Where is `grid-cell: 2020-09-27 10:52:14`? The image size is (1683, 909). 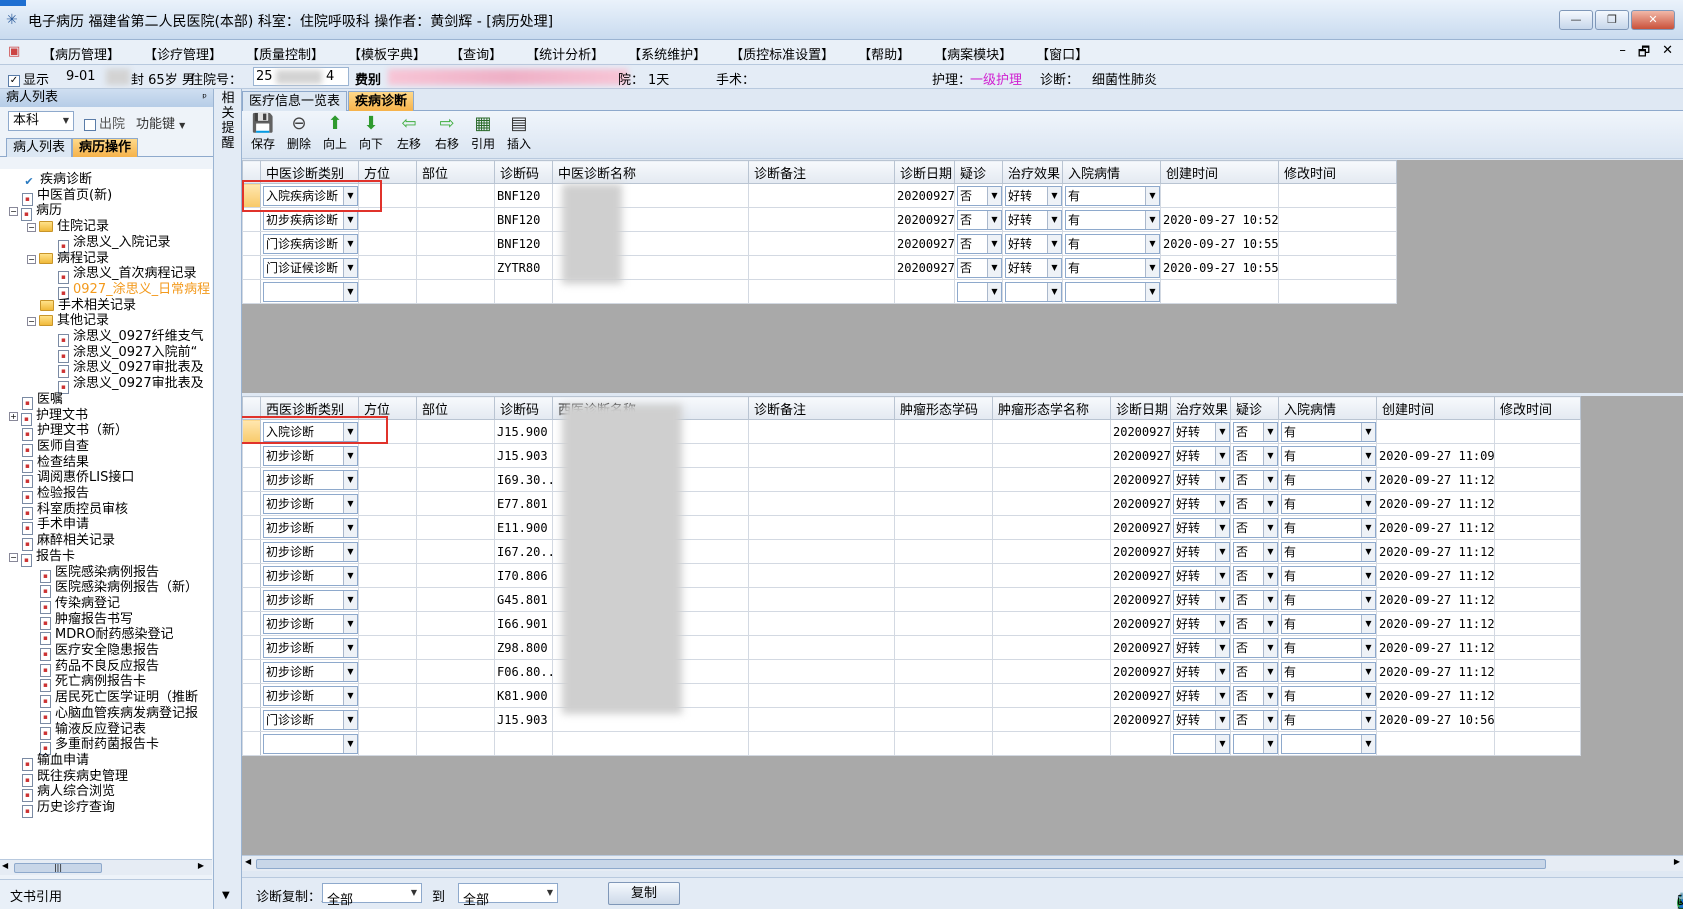
grid-cell: 2020-09-27 10:52:14 is located at coordinates (1219, 219).